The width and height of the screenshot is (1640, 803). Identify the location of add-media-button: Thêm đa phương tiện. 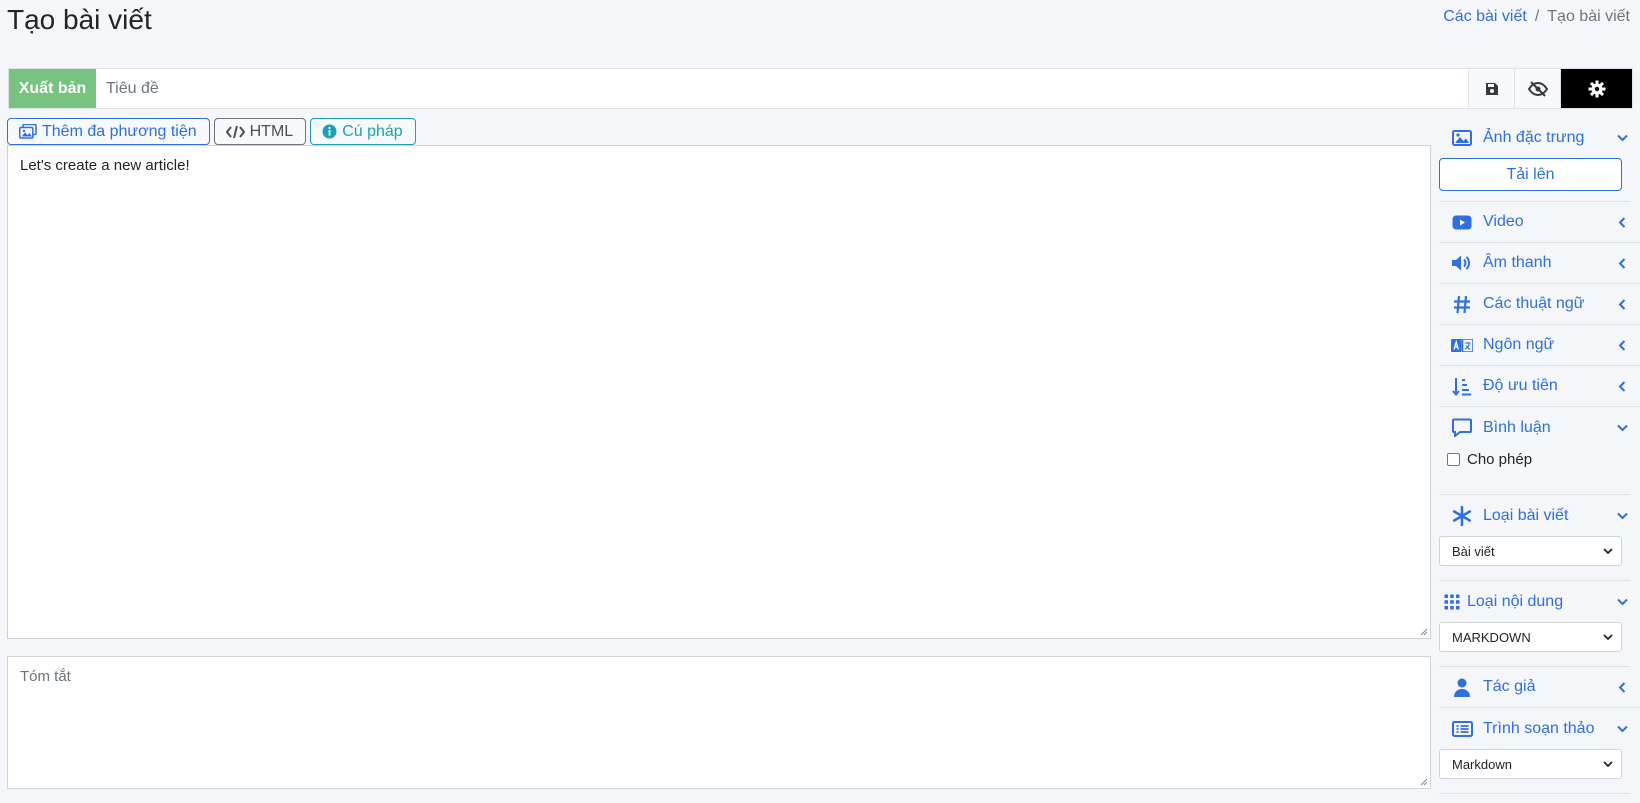
(108, 131).